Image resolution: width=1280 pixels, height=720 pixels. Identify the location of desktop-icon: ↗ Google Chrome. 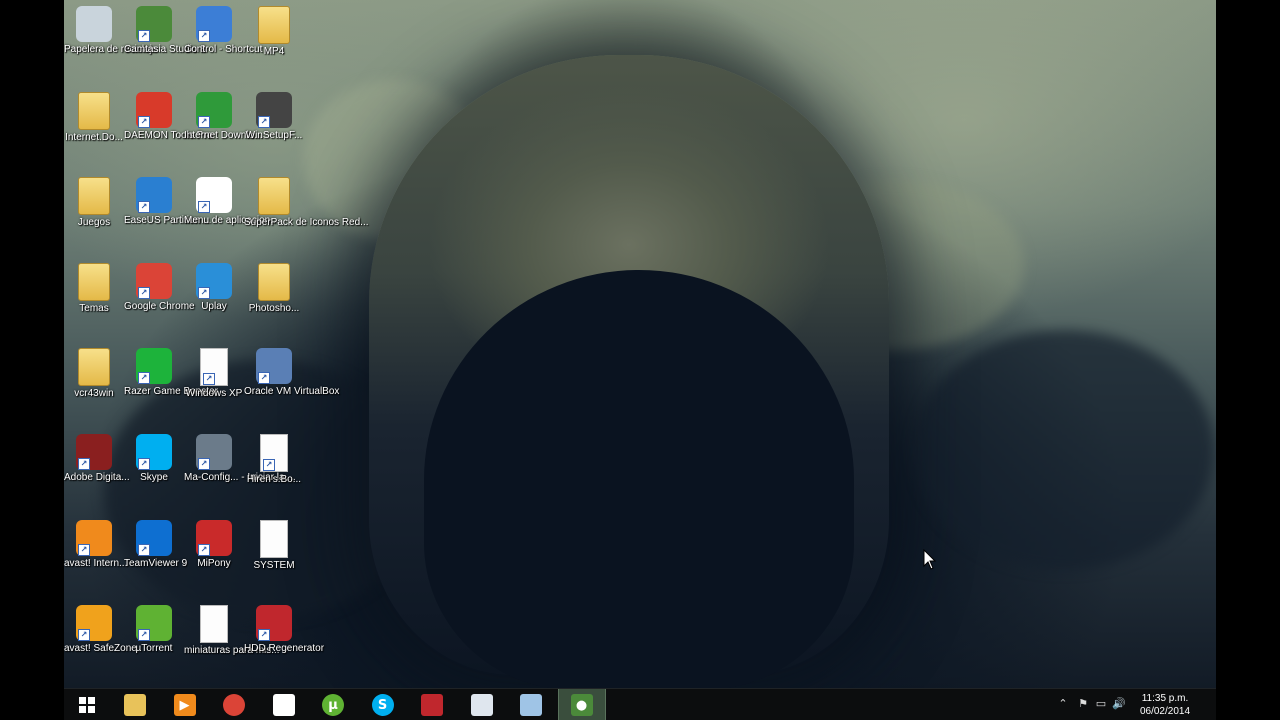
(159, 298).